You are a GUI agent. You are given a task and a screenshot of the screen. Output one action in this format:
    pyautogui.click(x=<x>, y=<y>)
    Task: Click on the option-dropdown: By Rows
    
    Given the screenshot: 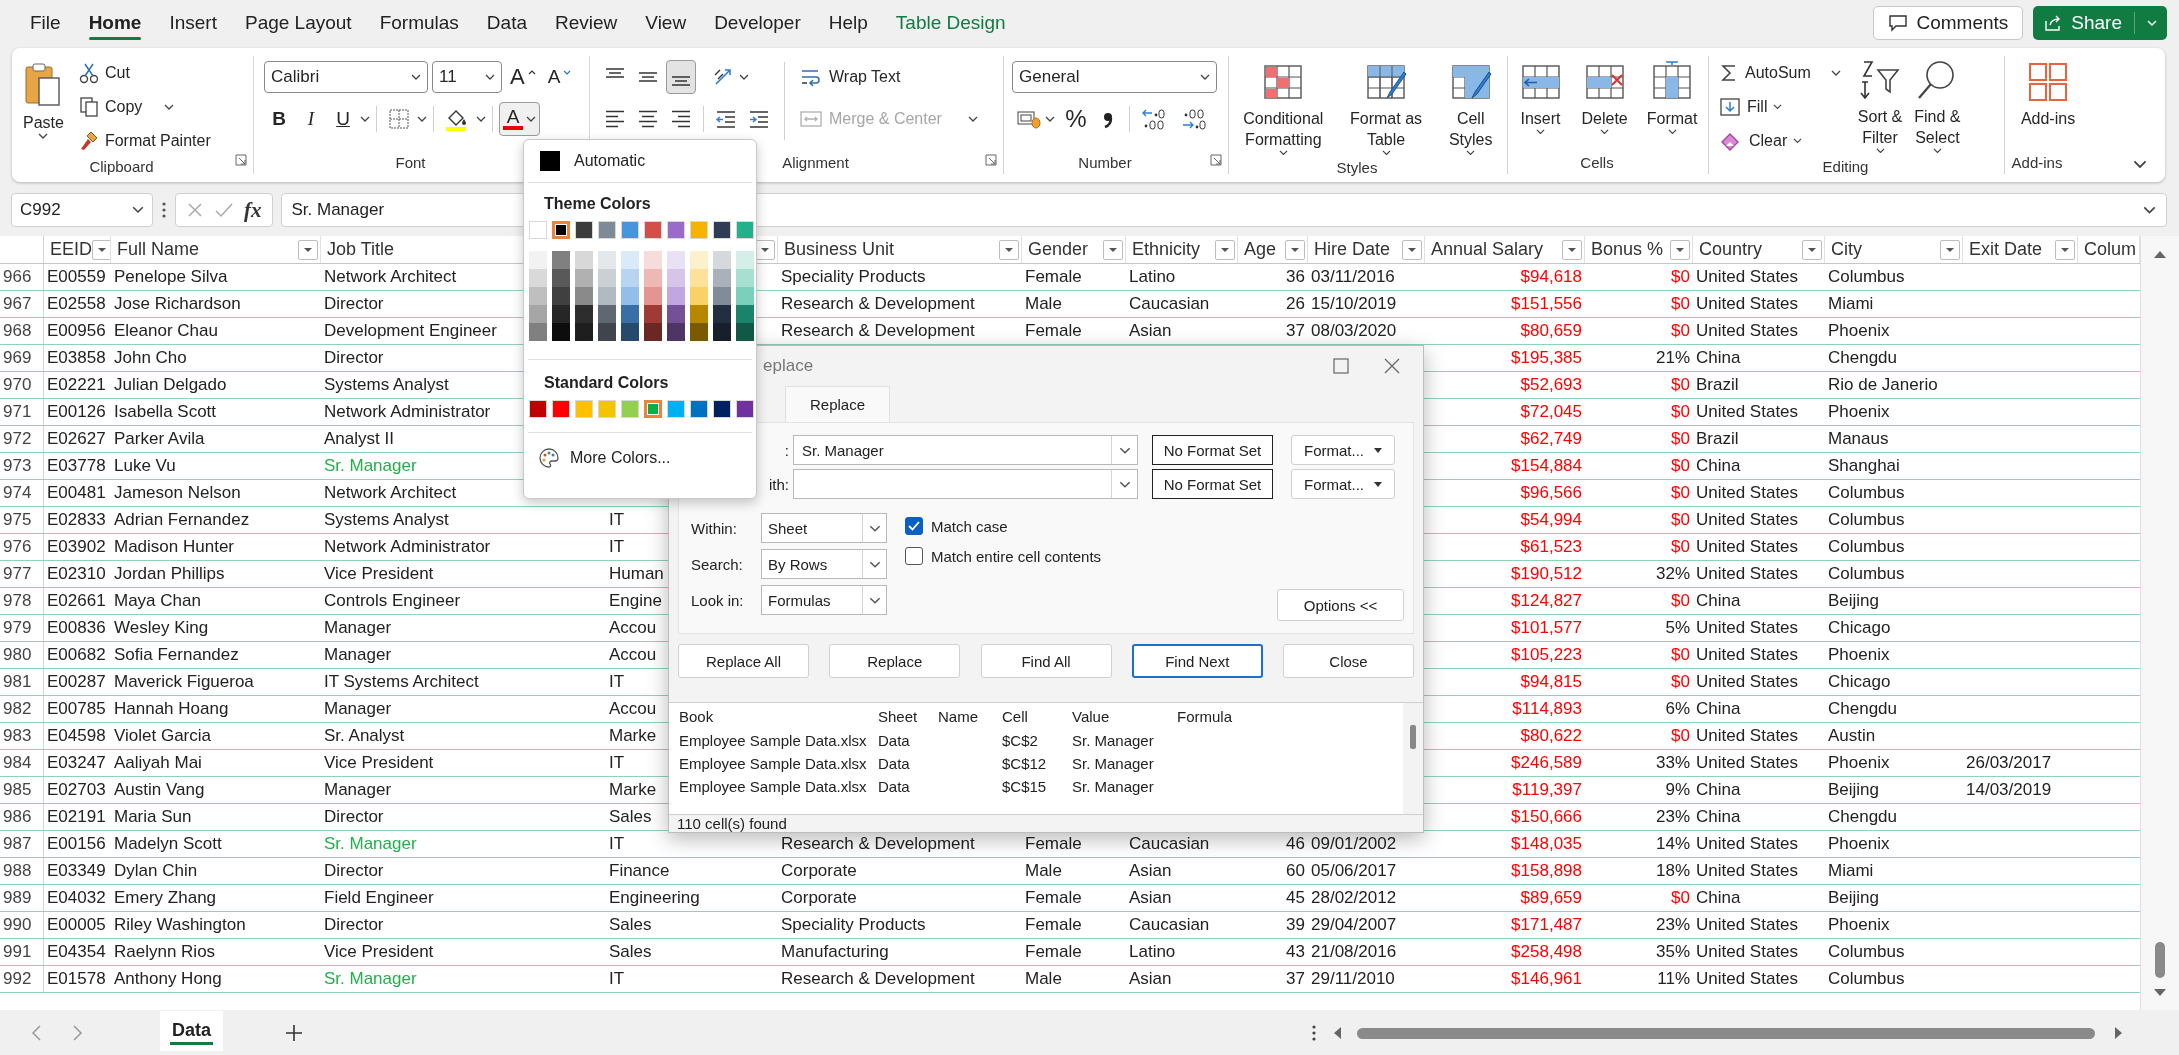 What is the action you would take?
    pyautogui.click(x=824, y=564)
    